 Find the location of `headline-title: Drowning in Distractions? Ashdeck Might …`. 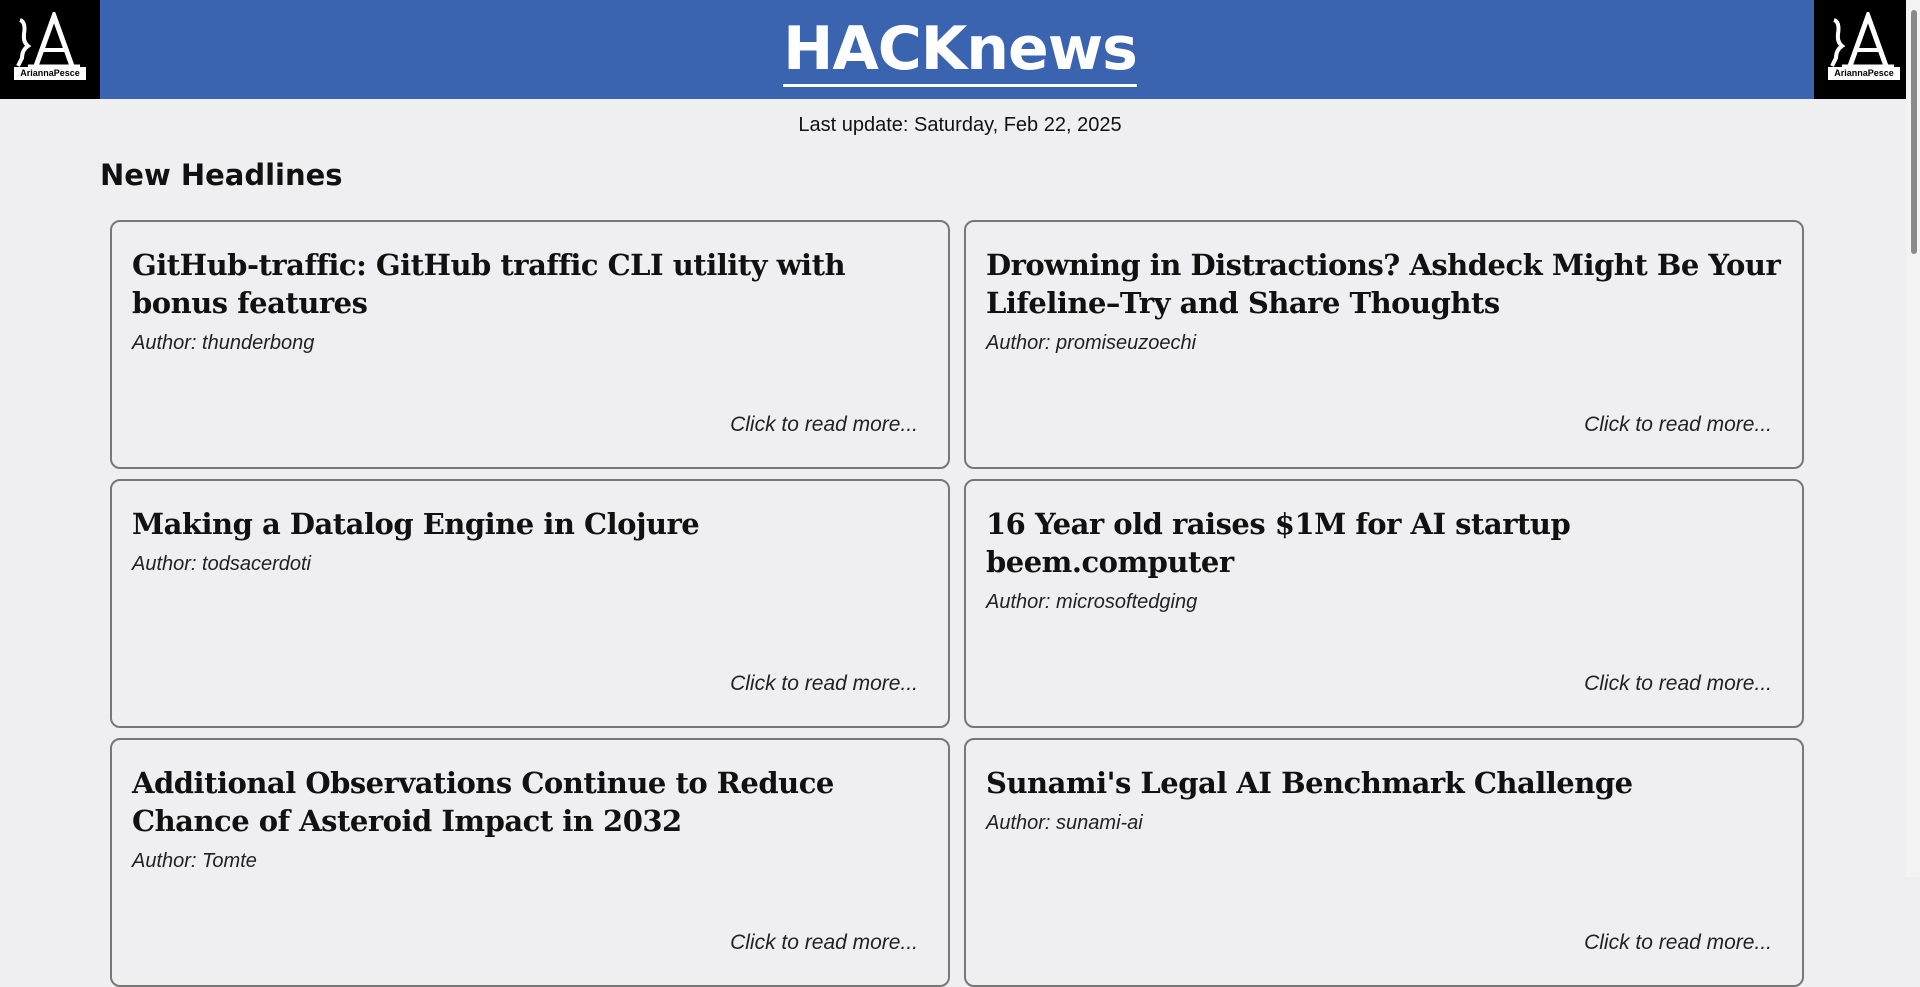

headline-title: Drowning in Distractions? Ashdeck Might … is located at coordinates (1384, 284).